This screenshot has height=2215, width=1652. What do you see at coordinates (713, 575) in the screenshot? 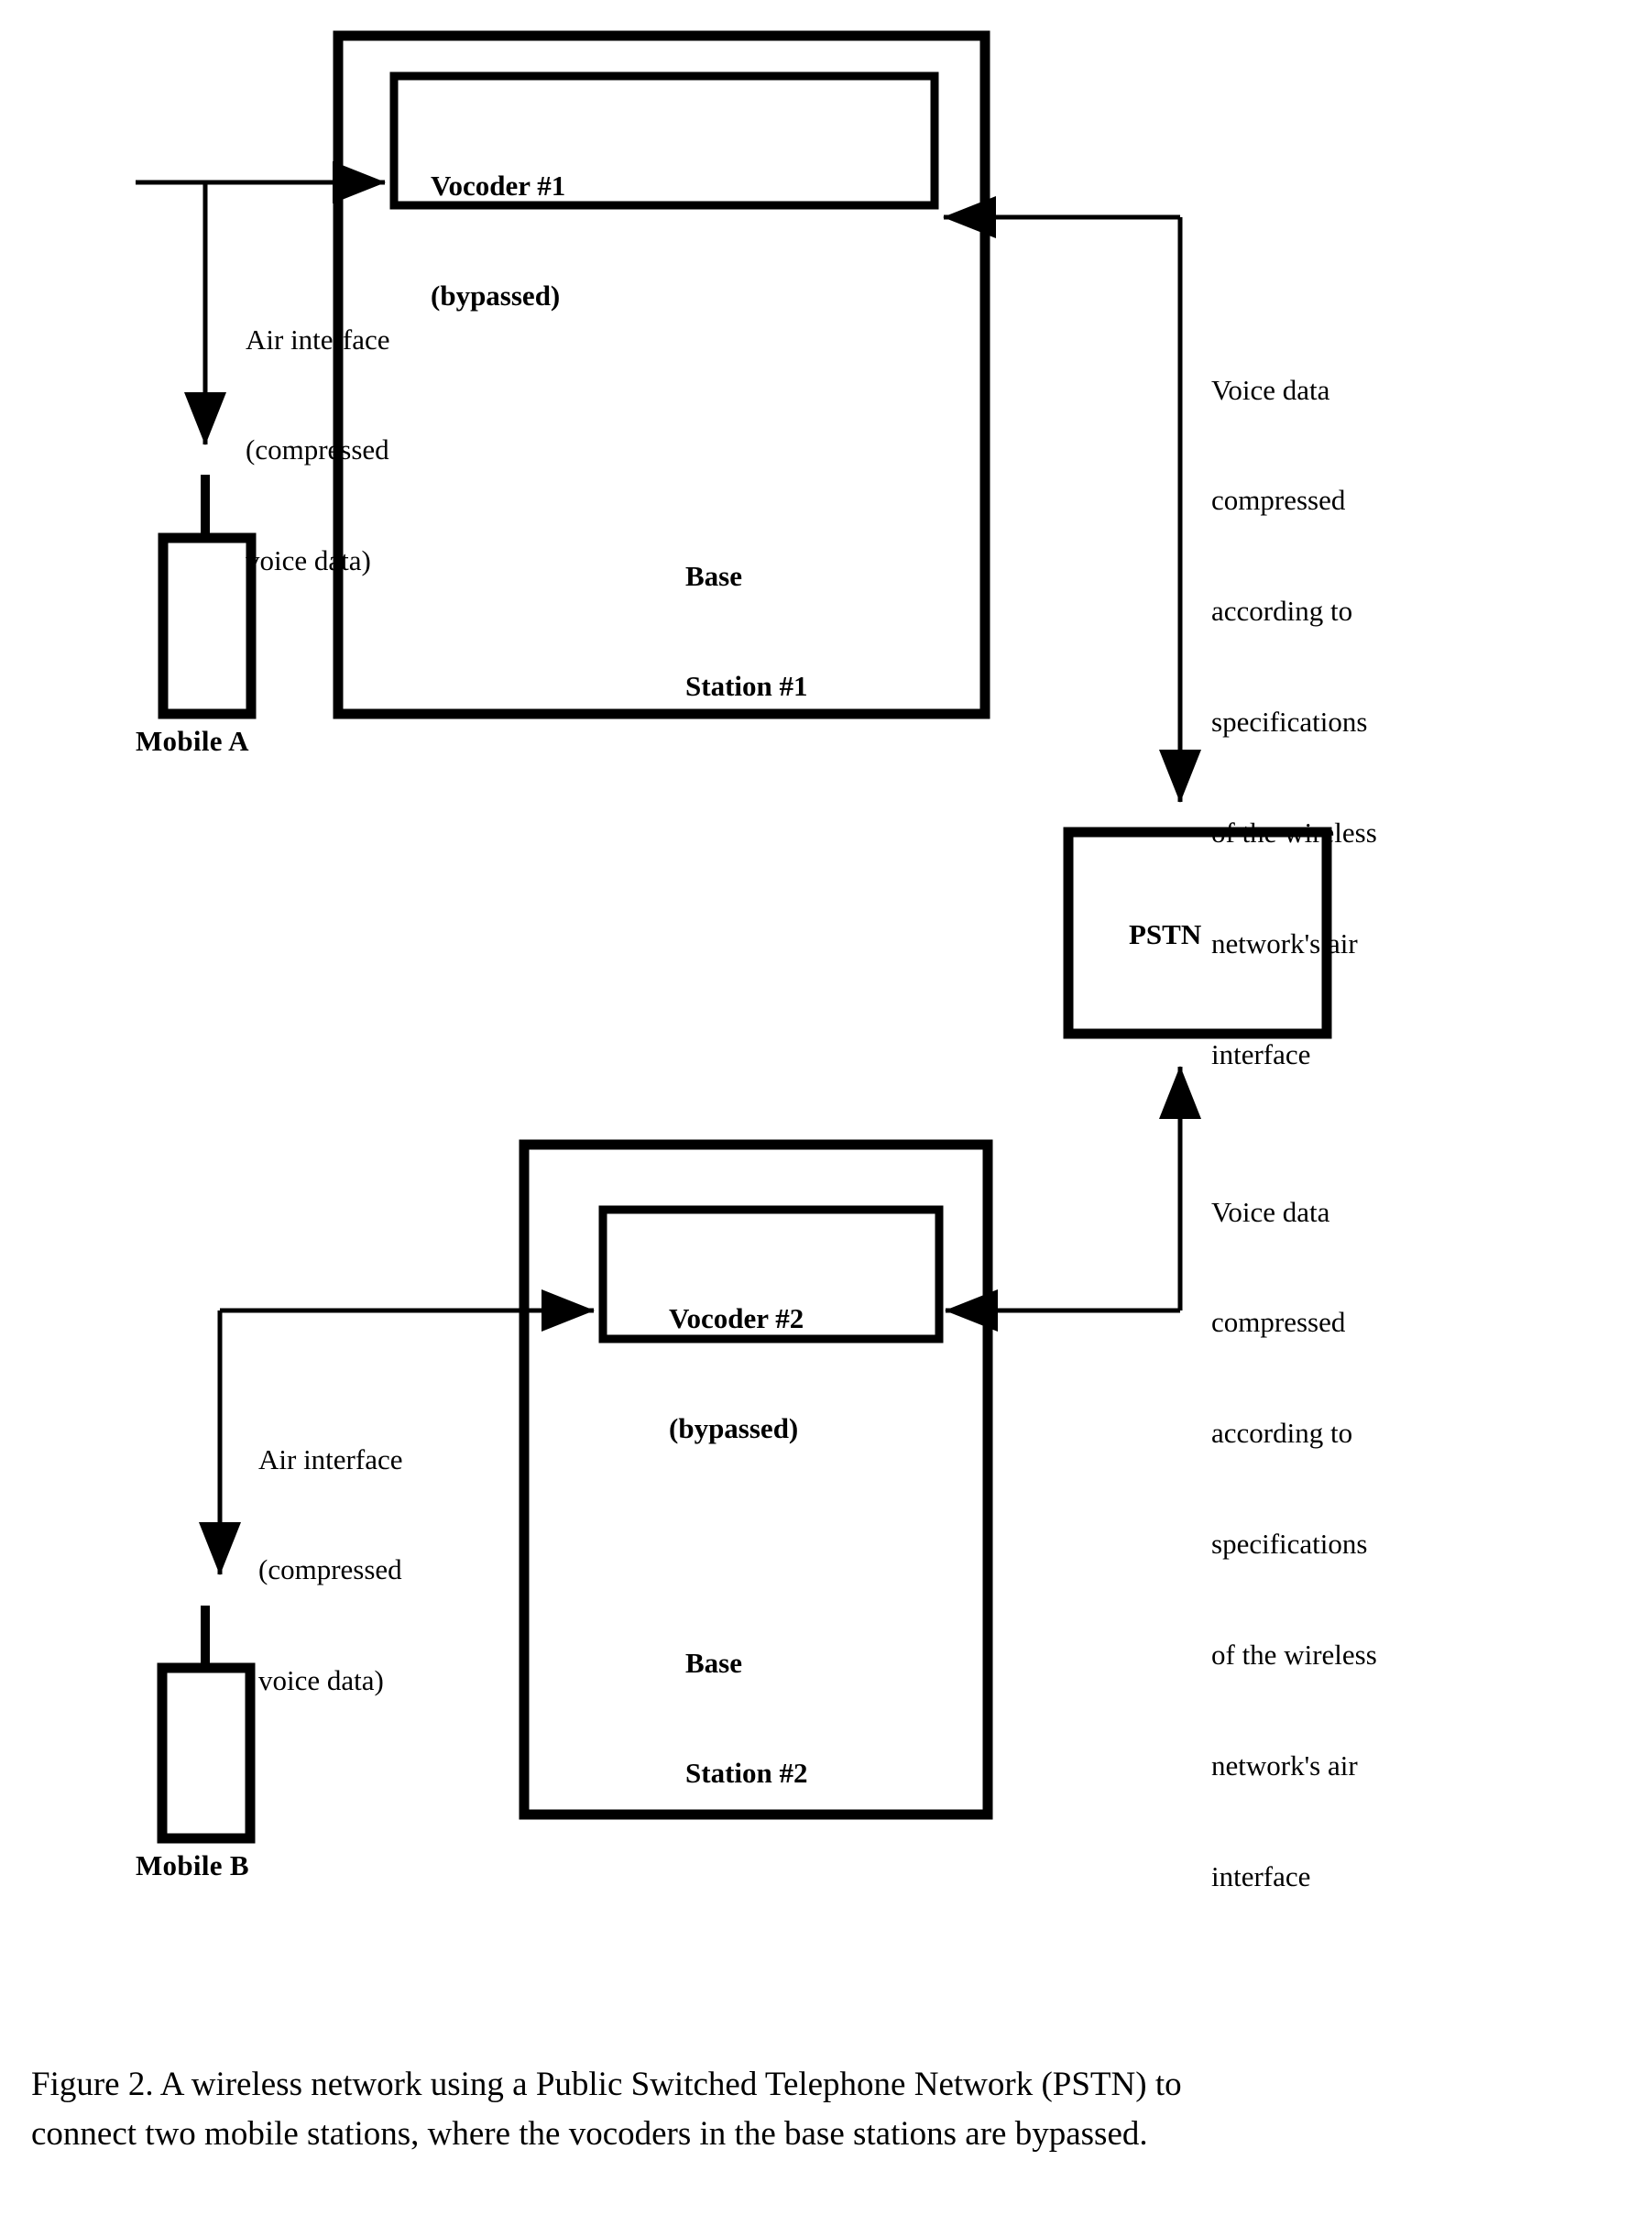
I see `base-station-1-label-line1: Base` at bounding box center [713, 575].